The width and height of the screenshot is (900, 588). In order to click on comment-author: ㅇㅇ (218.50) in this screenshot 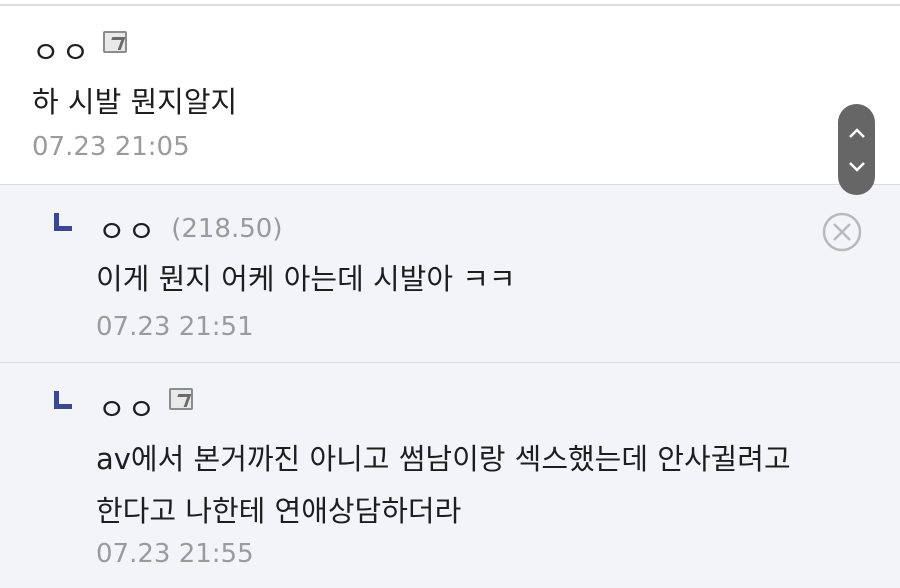, I will do `click(190, 229)`.